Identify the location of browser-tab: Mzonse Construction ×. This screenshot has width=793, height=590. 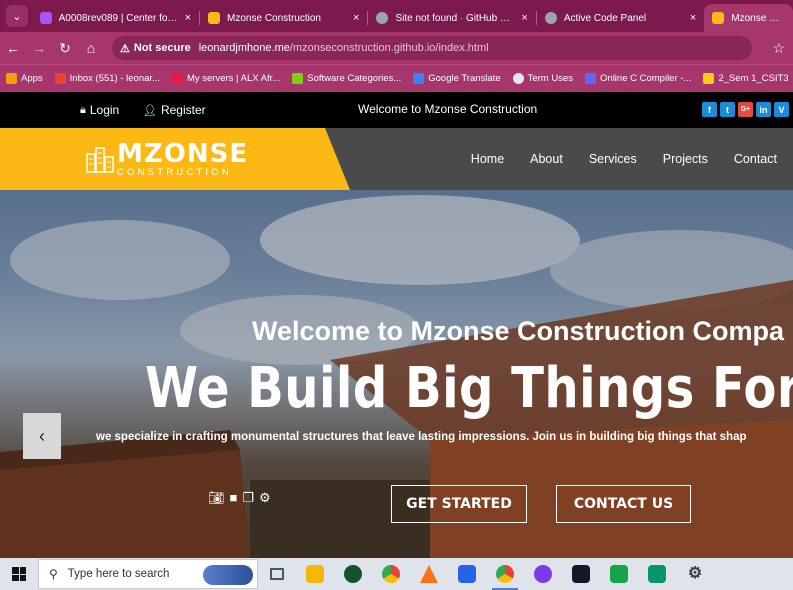
(283, 18).